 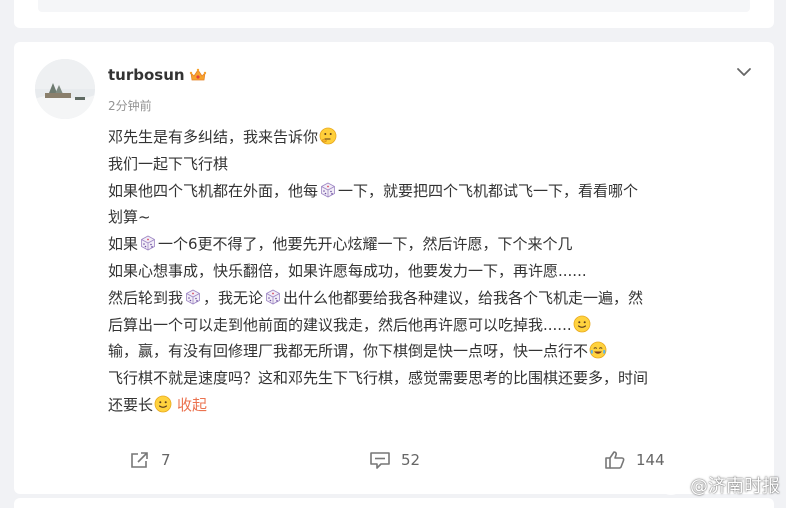 I want to click on avatar-image, so click(x=65, y=89).